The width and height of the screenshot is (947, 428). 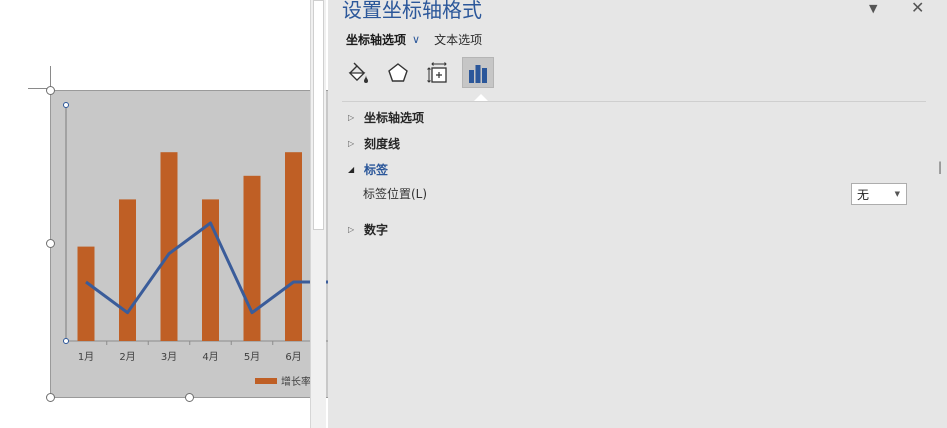 I want to click on x-tick-label: 3月, so click(x=169, y=357).